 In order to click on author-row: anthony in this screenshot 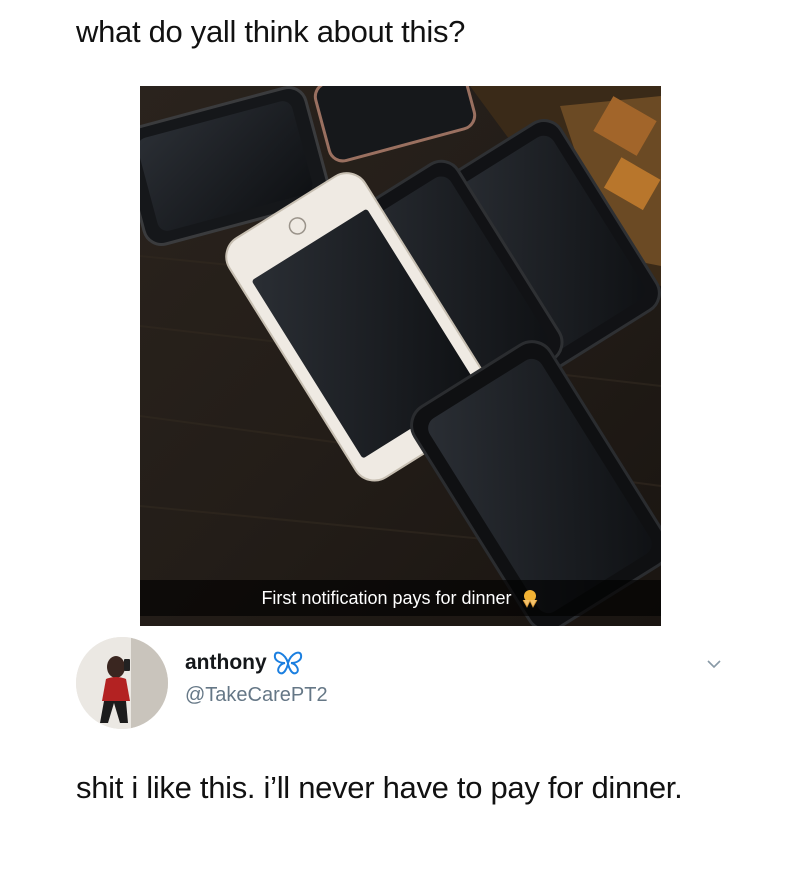, I will do `click(244, 663)`.